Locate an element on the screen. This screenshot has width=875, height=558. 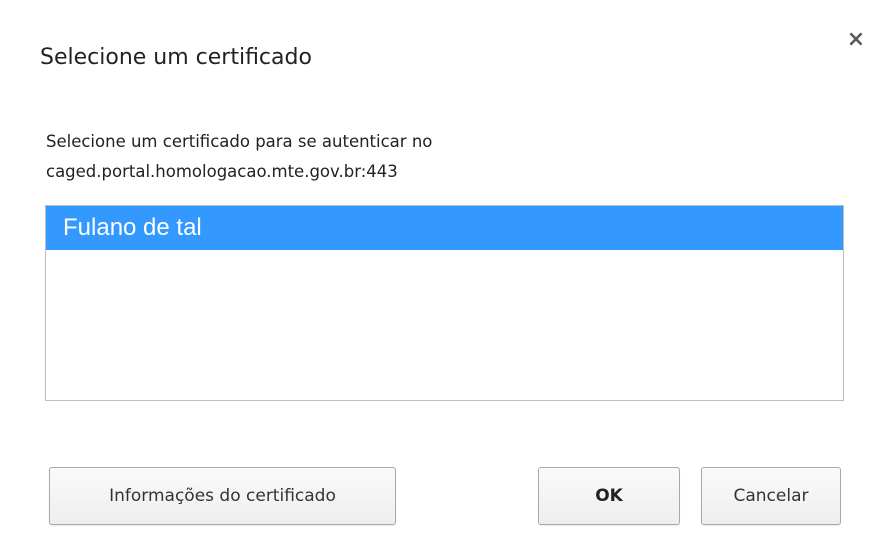
close-icon: × is located at coordinates (856, 40).